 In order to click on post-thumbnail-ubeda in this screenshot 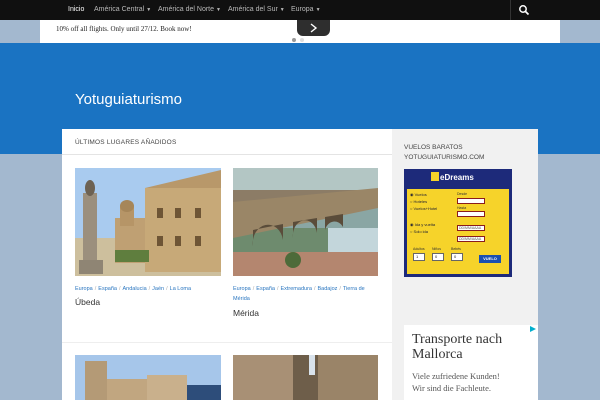, I will do `click(148, 222)`.